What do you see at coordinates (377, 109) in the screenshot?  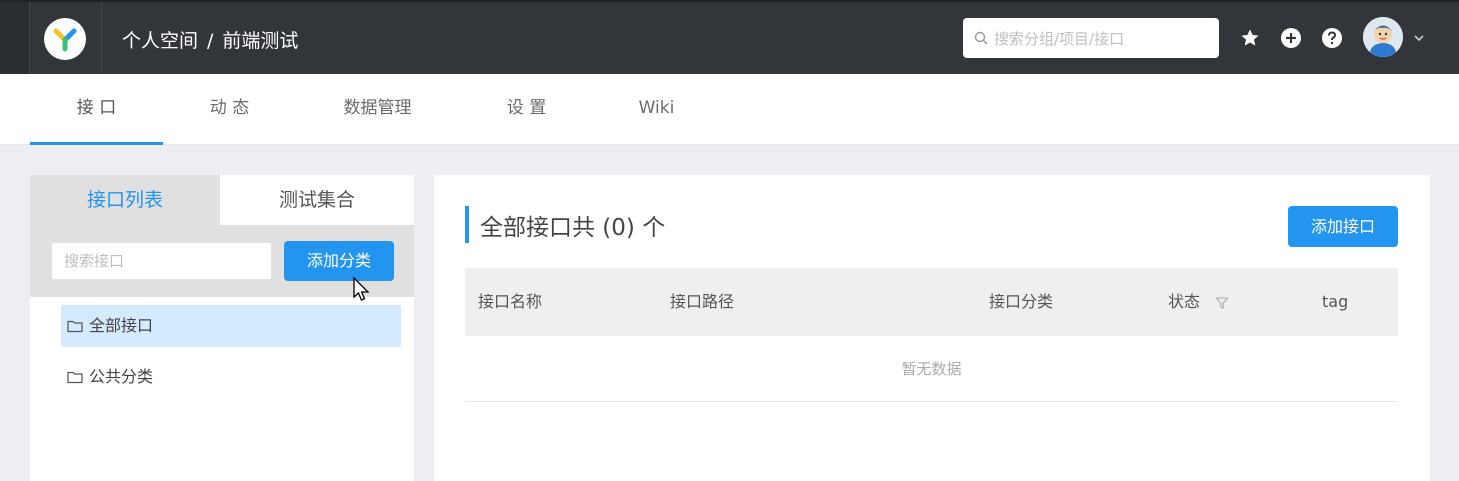 I see `tab-data-management: 数据管理` at bounding box center [377, 109].